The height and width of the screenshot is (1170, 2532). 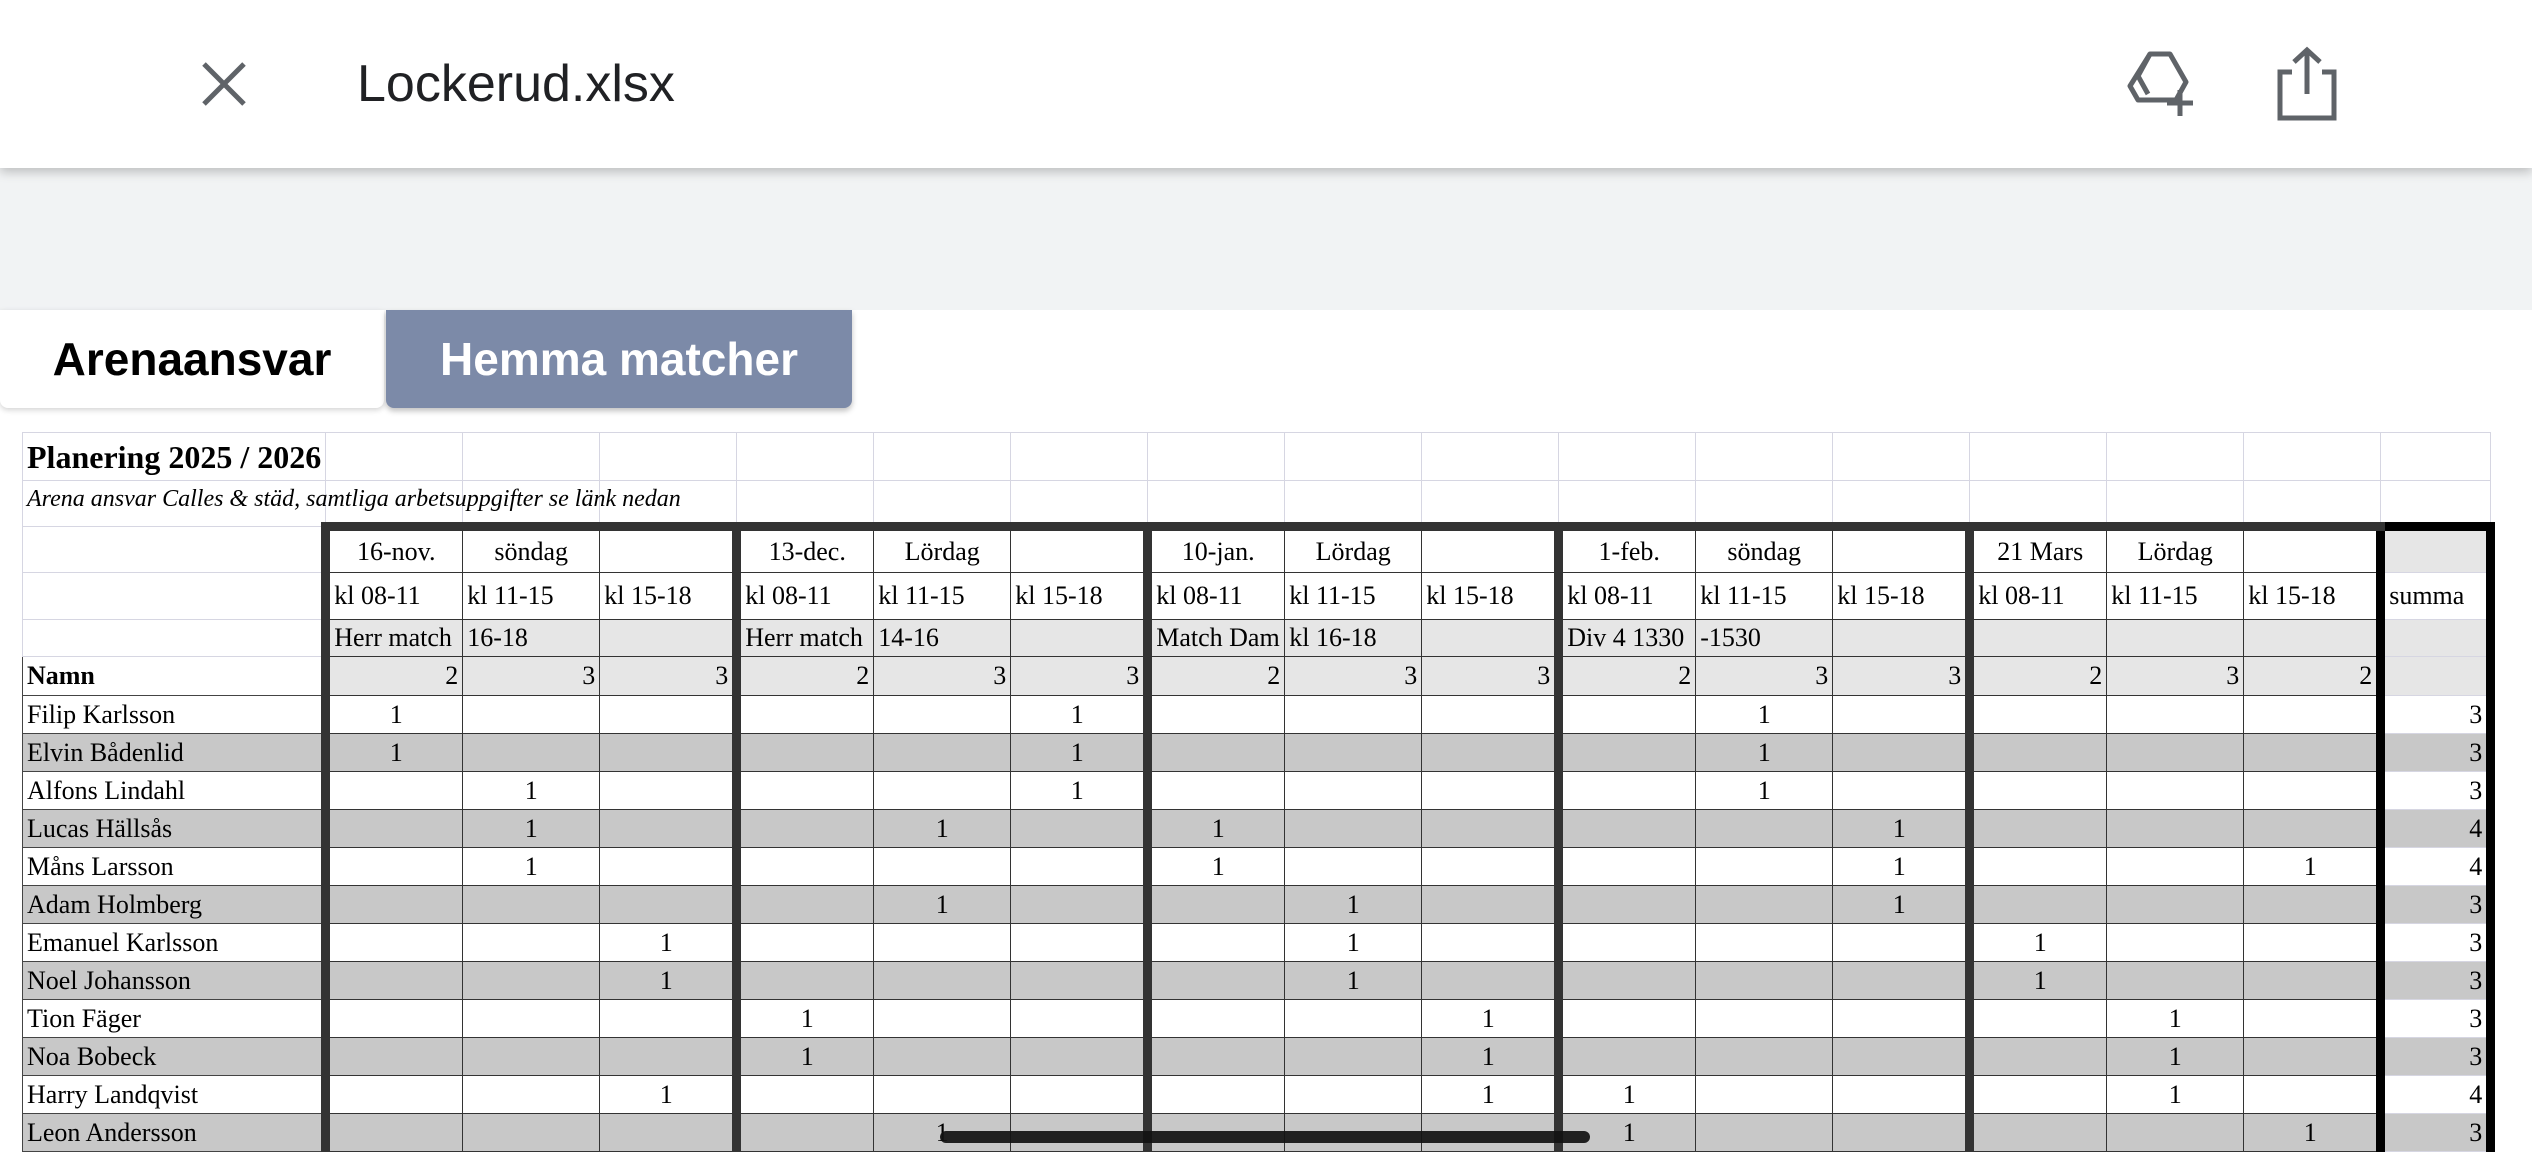 I want to click on person-name: Elvin Bådenlid, so click(x=174, y=752).